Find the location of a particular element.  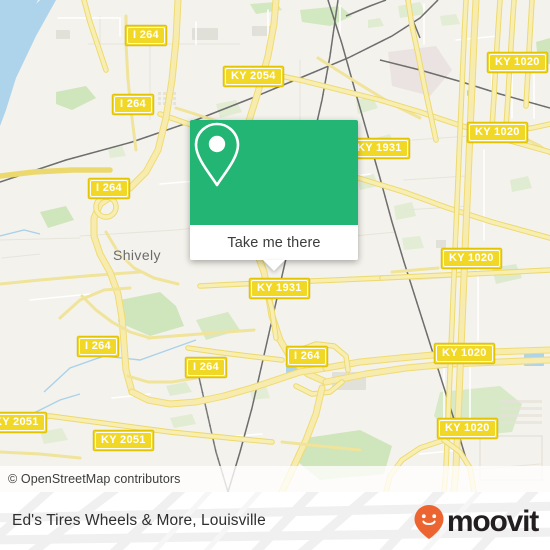

osm-attribution-bar: © OpenStreetMap contributors is located at coordinates (275, 479).